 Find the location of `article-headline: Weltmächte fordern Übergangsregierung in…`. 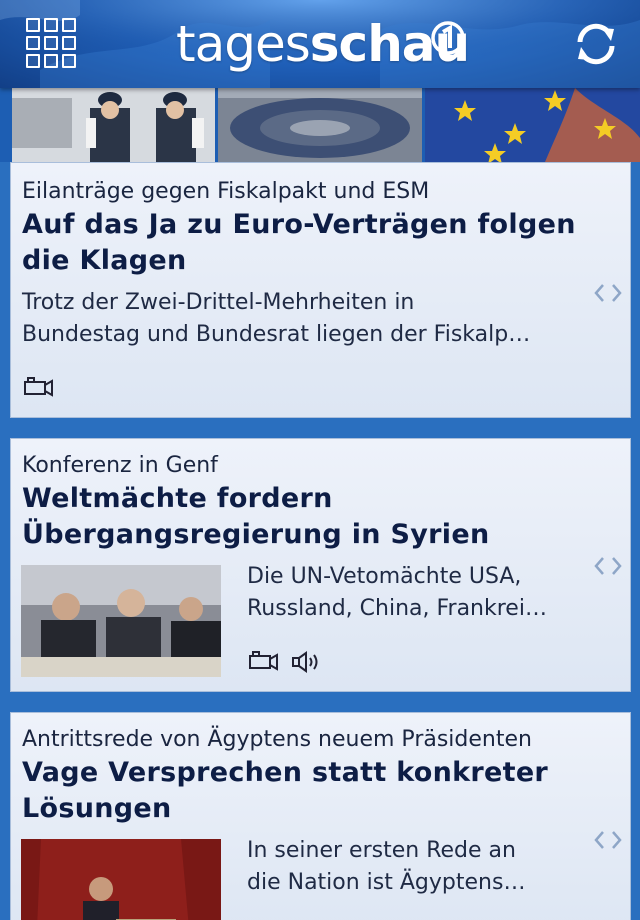

article-headline: Weltmächte fordern Übergangsregierung in… is located at coordinates (317, 517).